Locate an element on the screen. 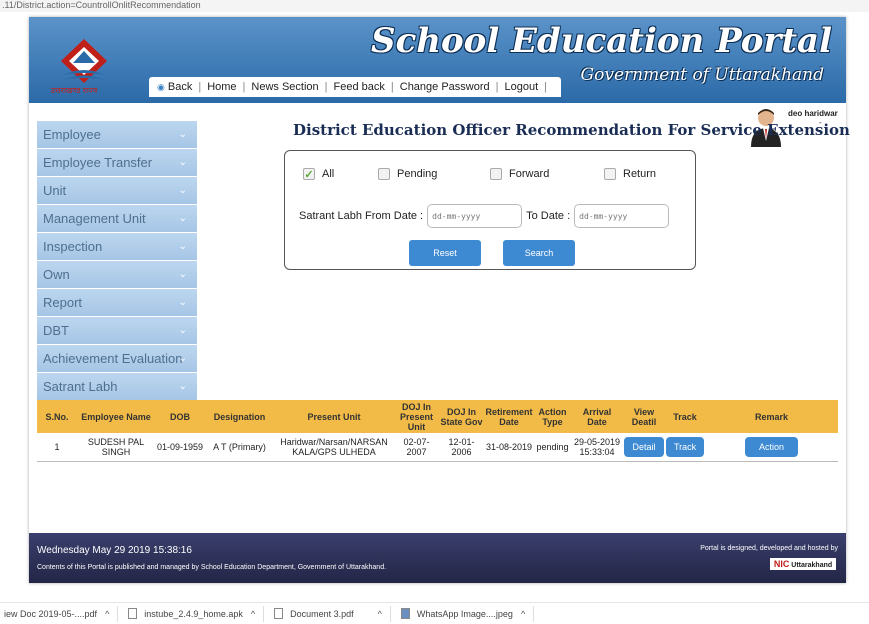 This screenshot has height=624, width=869. sidebar-item-employee-transfer: Employee Transfer ⌄ is located at coordinates (117, 163).